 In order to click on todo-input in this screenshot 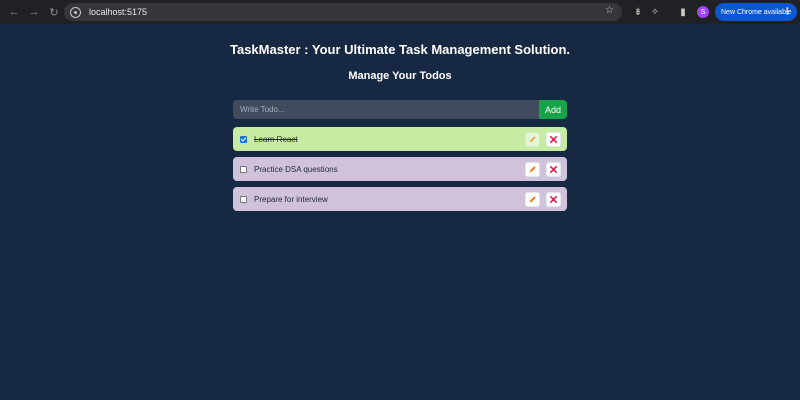, I will do `click(386, 109)`.